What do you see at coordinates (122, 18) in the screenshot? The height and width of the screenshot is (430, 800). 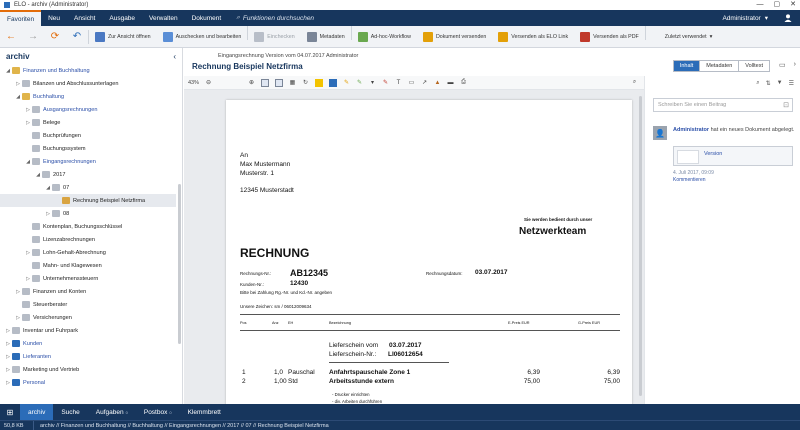 I see `tab-ausgabe: Ausgabe` at bounding box center [122, 18].